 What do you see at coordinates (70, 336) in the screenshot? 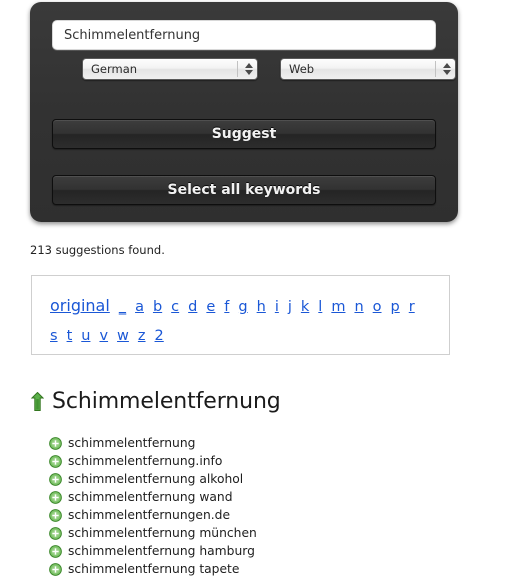
I see `alphabet-link-t: t` at bounding box center [70, 336].